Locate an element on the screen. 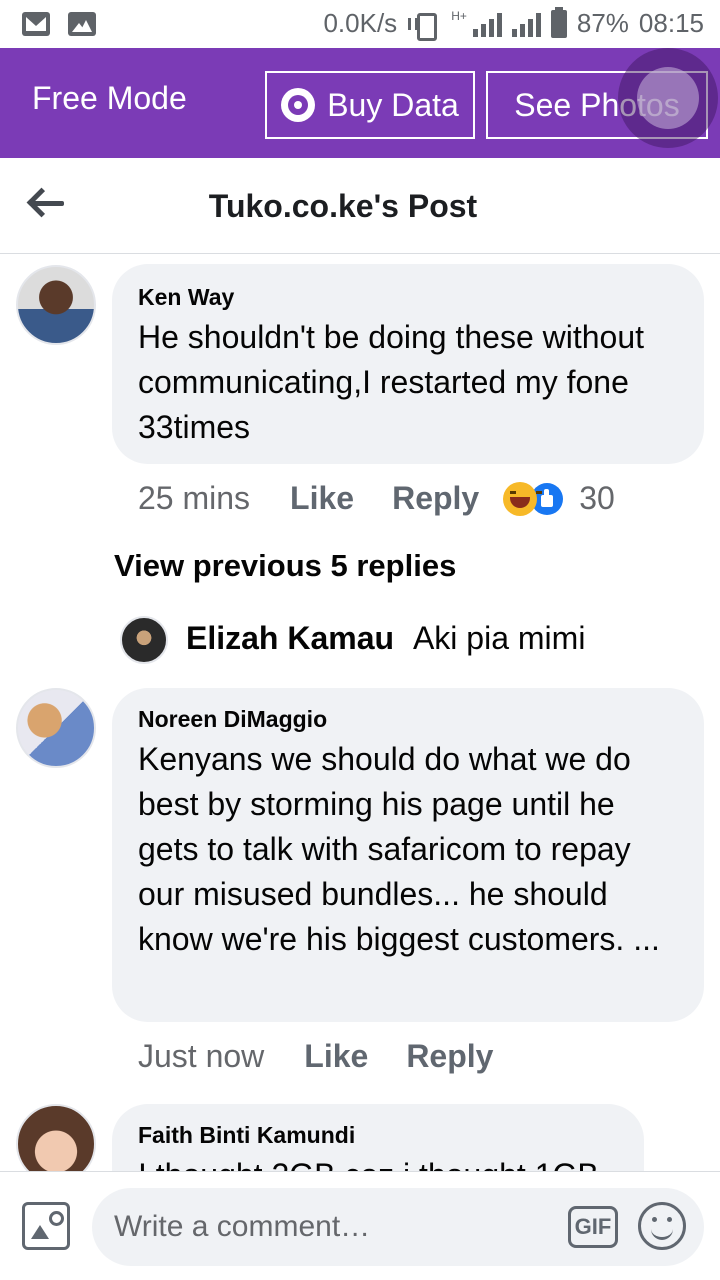 Image resolution: width=720 pixels, height=1280 pixels. post-header: Tuko.co.ke's Post is located at coordinates (360, 206).